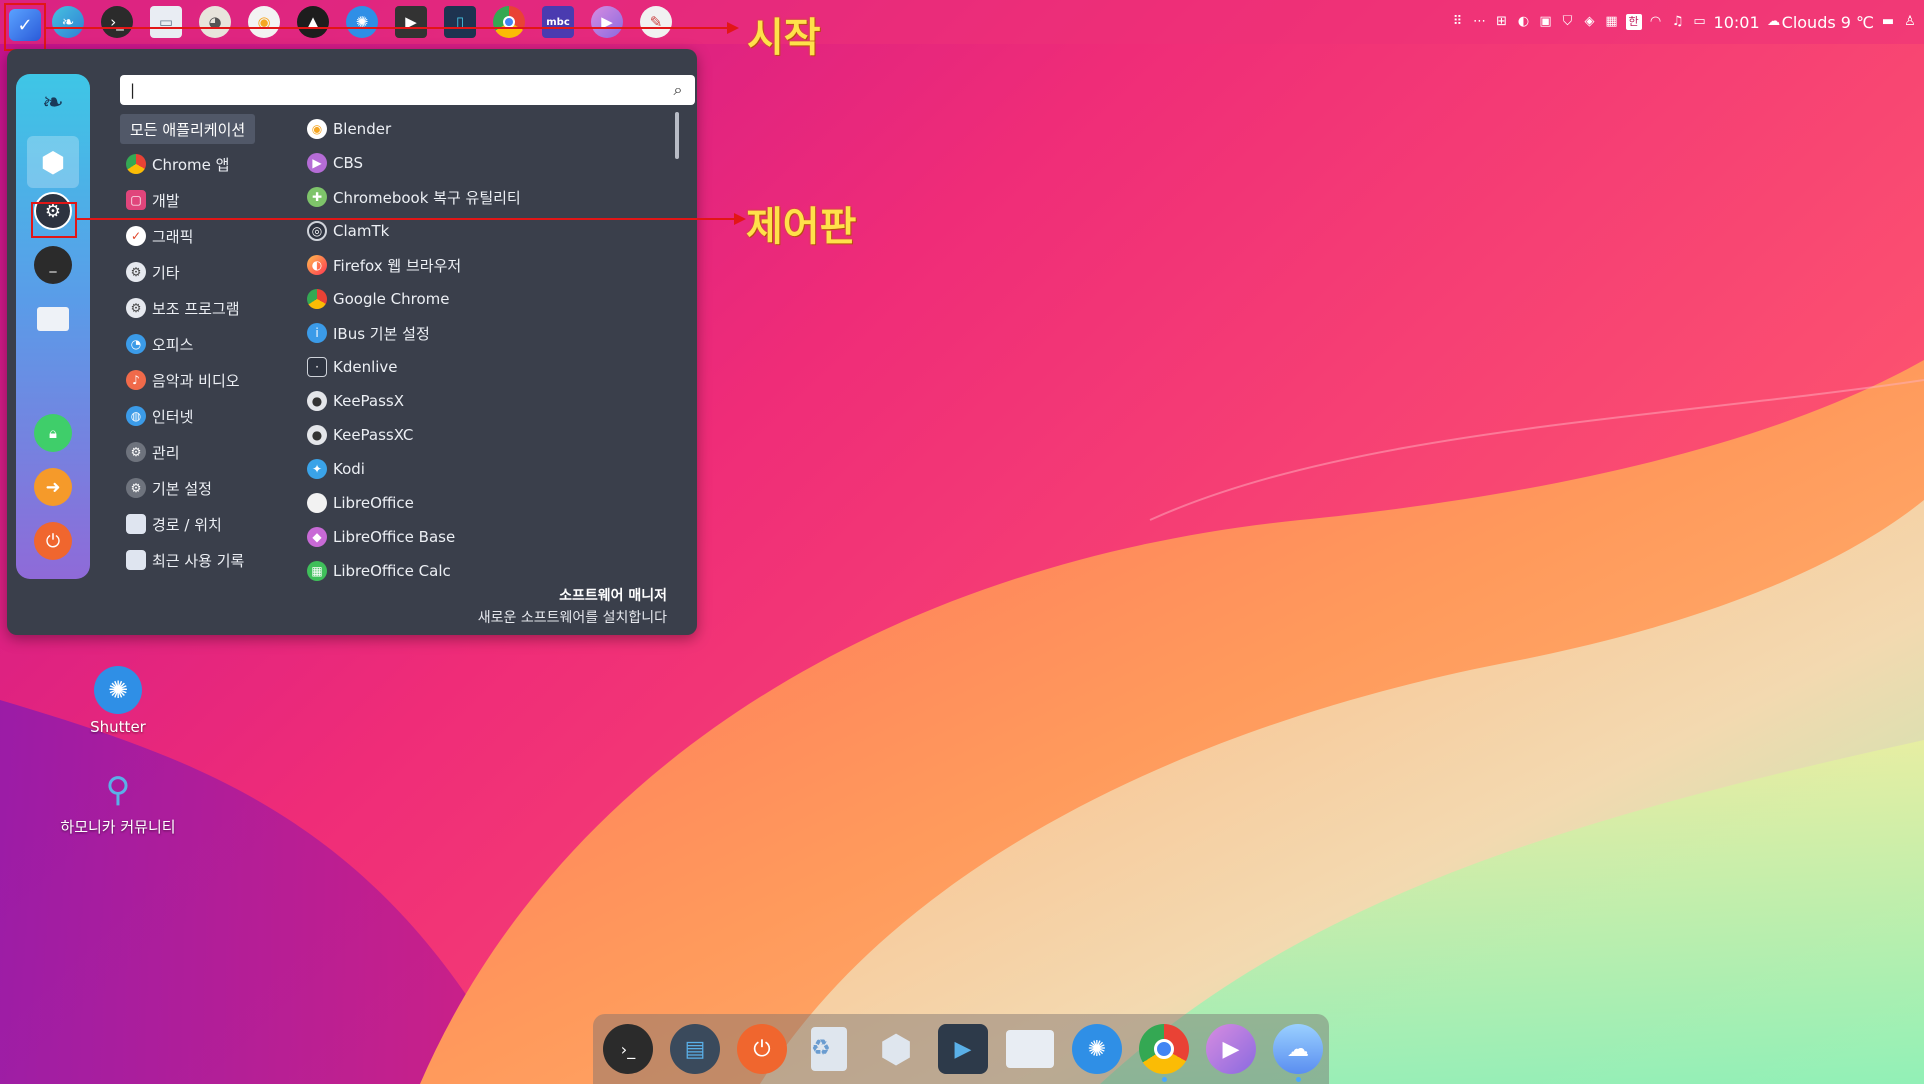 The image size is (1924, 1084). I want to click on category-preferences: ⚙ 기본 설정, so click(166, 488).